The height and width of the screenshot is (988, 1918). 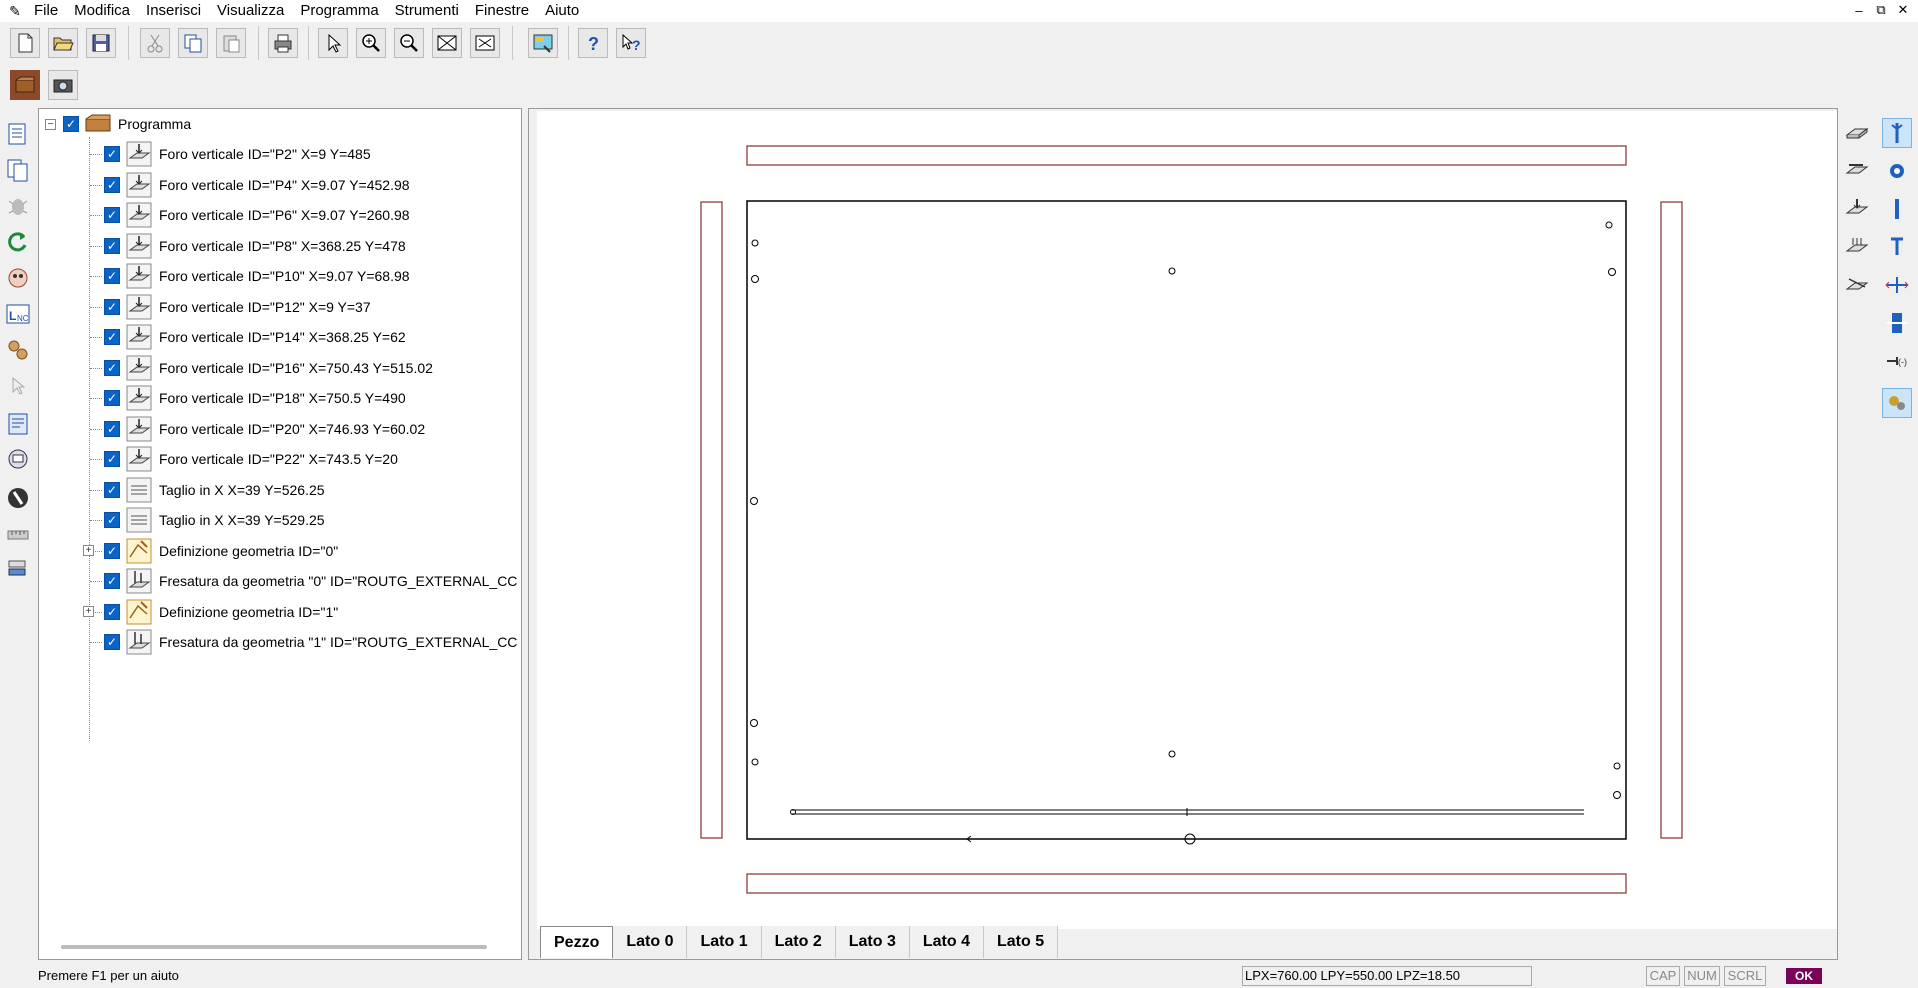 I want to click on zoom-window-button, so click(x=447, y=43).